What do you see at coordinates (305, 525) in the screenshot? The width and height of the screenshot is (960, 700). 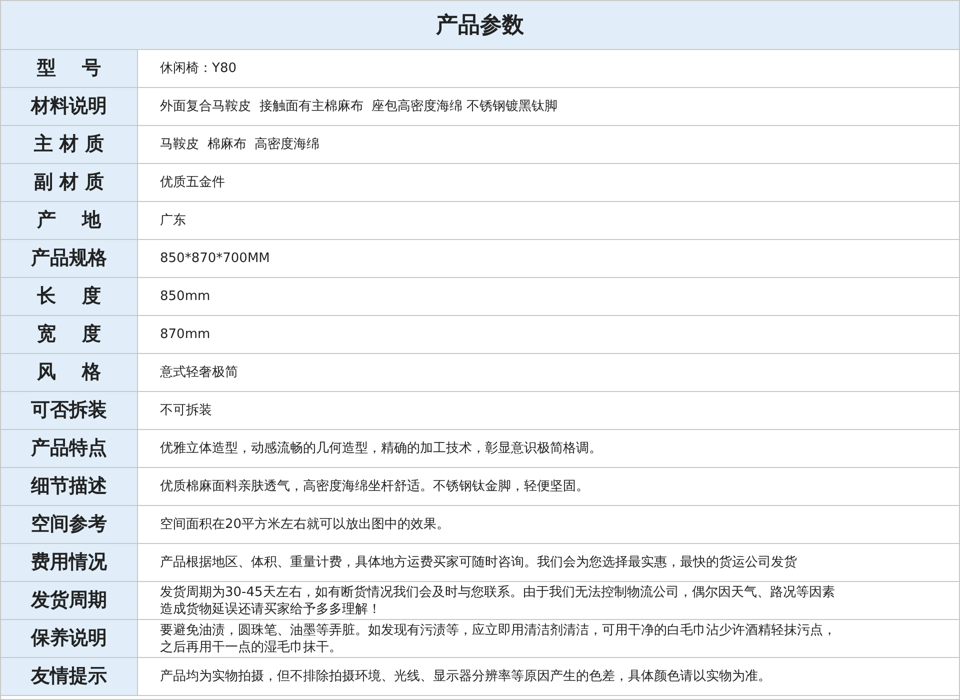 I see `table-cell-text: 空间面积在20平方米左右就可以放出图中的效果。` at bounding box center [305, 525].